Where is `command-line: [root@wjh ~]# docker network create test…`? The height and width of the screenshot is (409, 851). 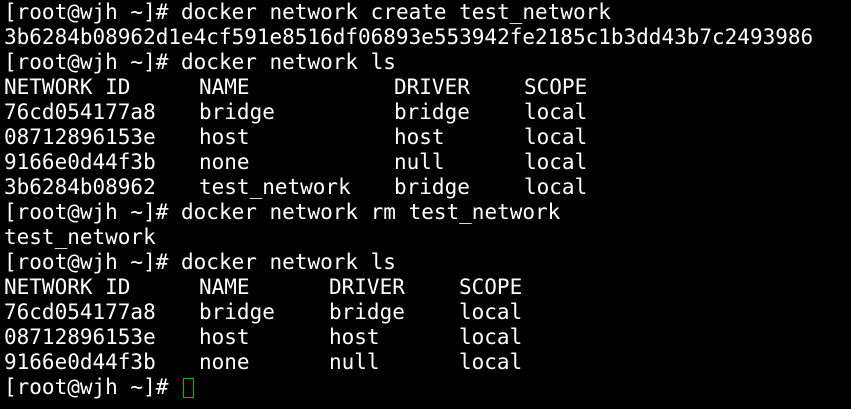
command-line: [root@wjh ~]# docker network create test… is located at coordinates (427, 12).